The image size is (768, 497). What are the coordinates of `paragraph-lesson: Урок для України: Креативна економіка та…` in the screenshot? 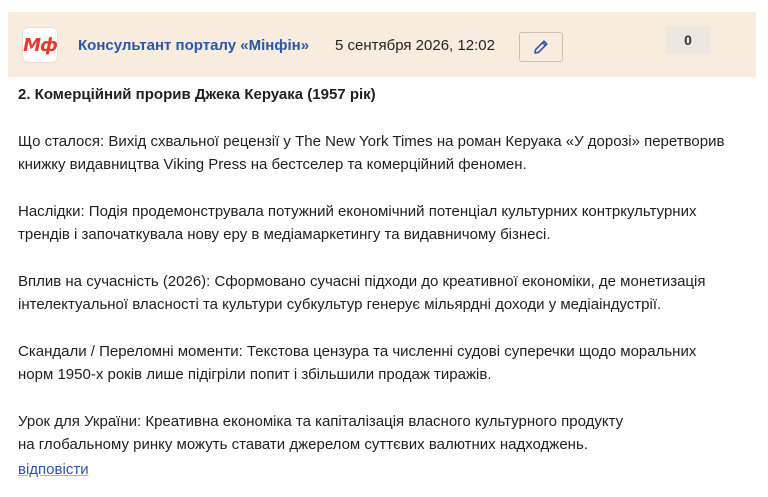 It's located at (388, 433).